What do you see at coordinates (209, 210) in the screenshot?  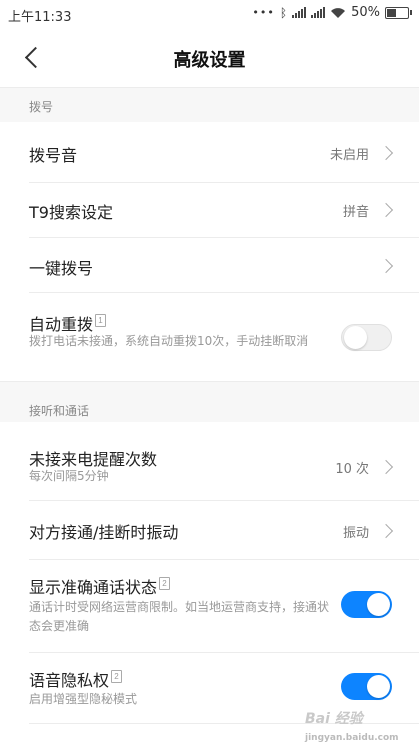 I see `row-t9-search: T9搜索设定 拼音` at bounding box center [209, 210].